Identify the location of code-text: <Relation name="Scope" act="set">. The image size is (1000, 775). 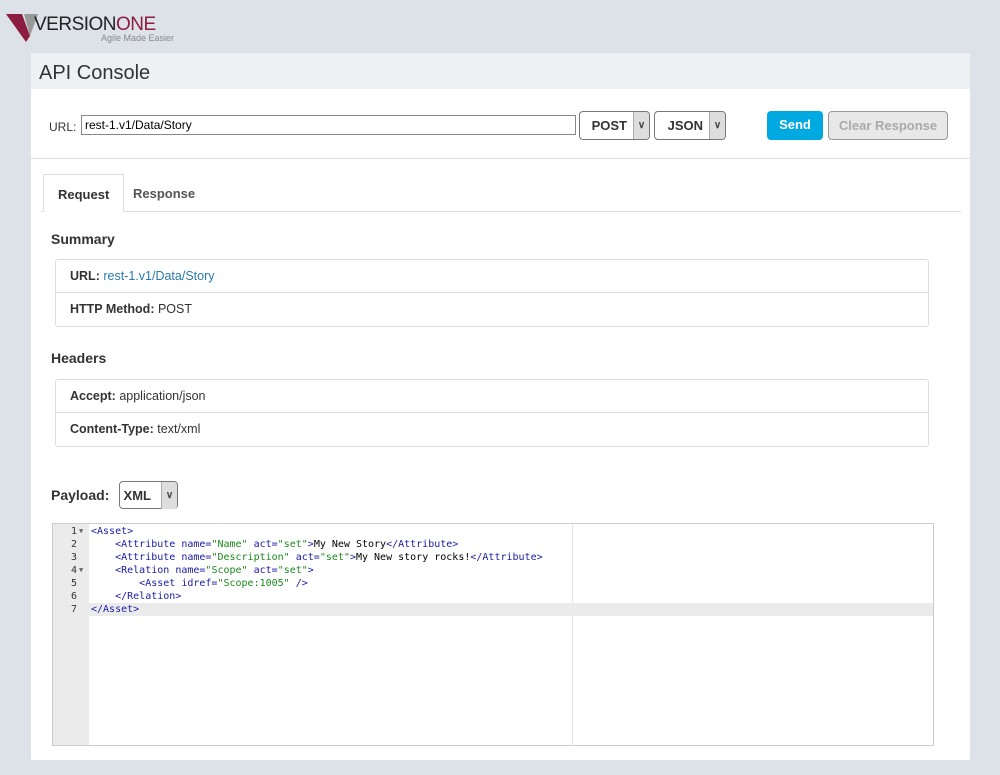
(202, 570).